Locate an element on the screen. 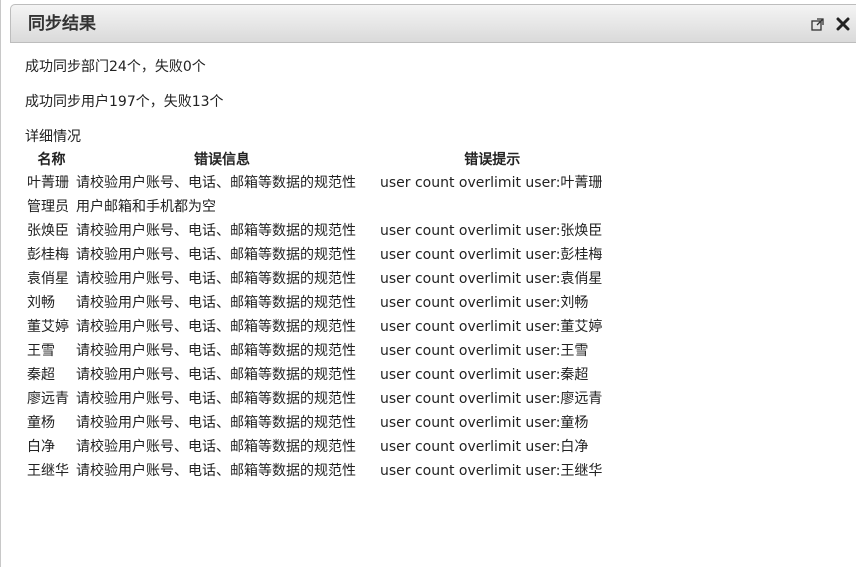 The image size is (856, 567). row-name-cell: 童杨 is located at coordinates (41, 423).